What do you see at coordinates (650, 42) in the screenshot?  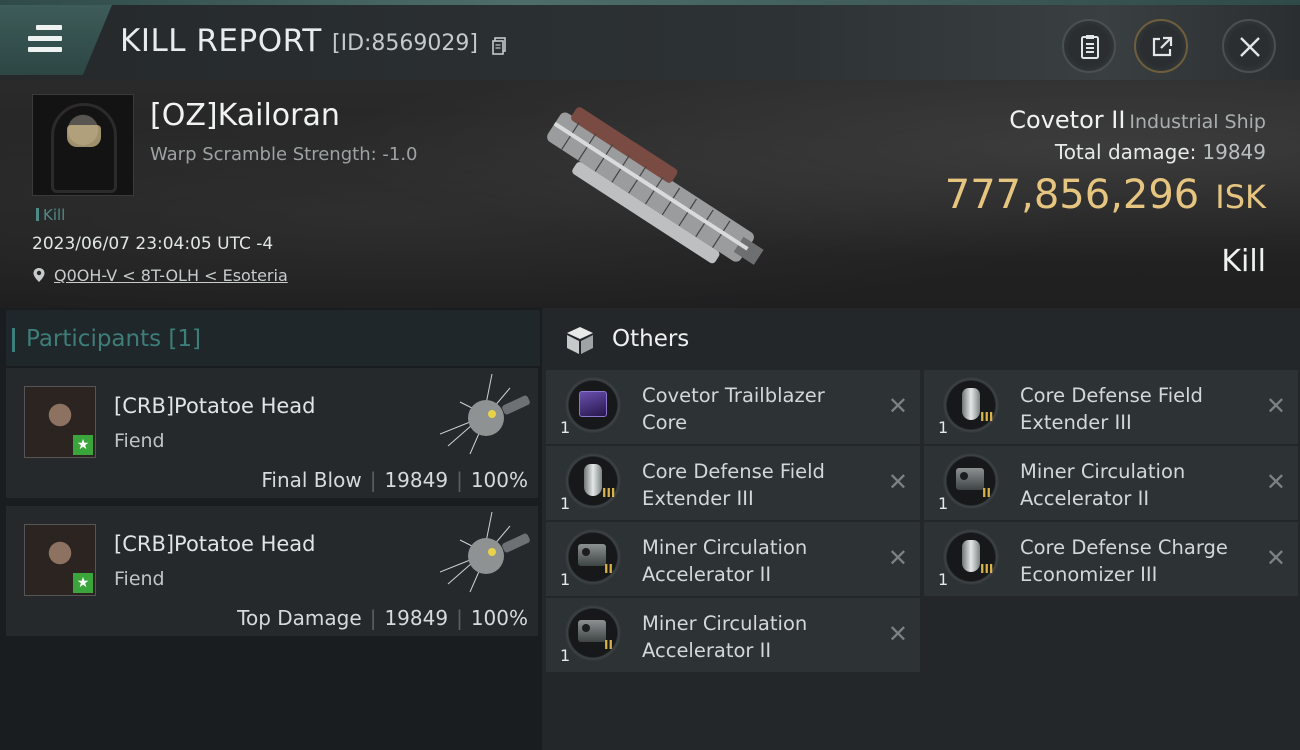 I see `header-bar: KILL REPORT [ID:8569029]` at bounding box center [650, 42].